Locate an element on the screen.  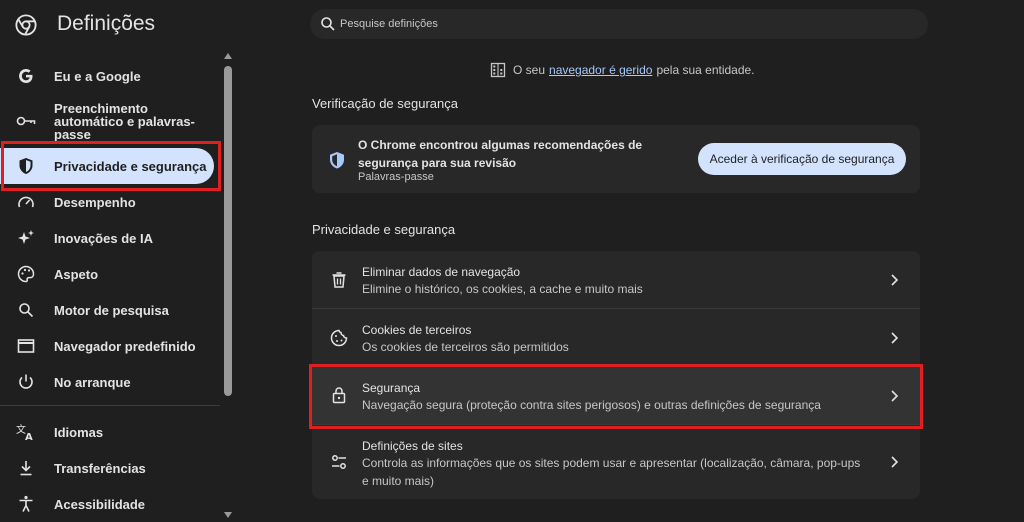
sidebar-divider is located at coordinates (110, 405).